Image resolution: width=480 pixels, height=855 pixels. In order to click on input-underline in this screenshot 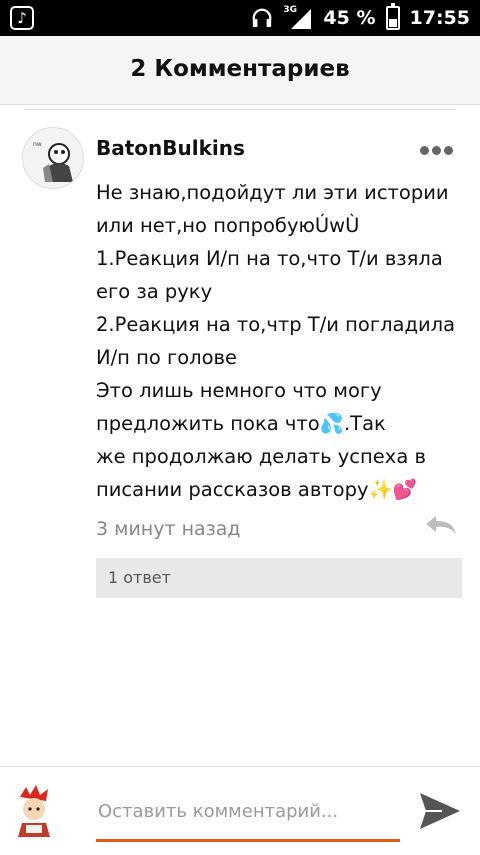, I will do `click(248, 840)`.